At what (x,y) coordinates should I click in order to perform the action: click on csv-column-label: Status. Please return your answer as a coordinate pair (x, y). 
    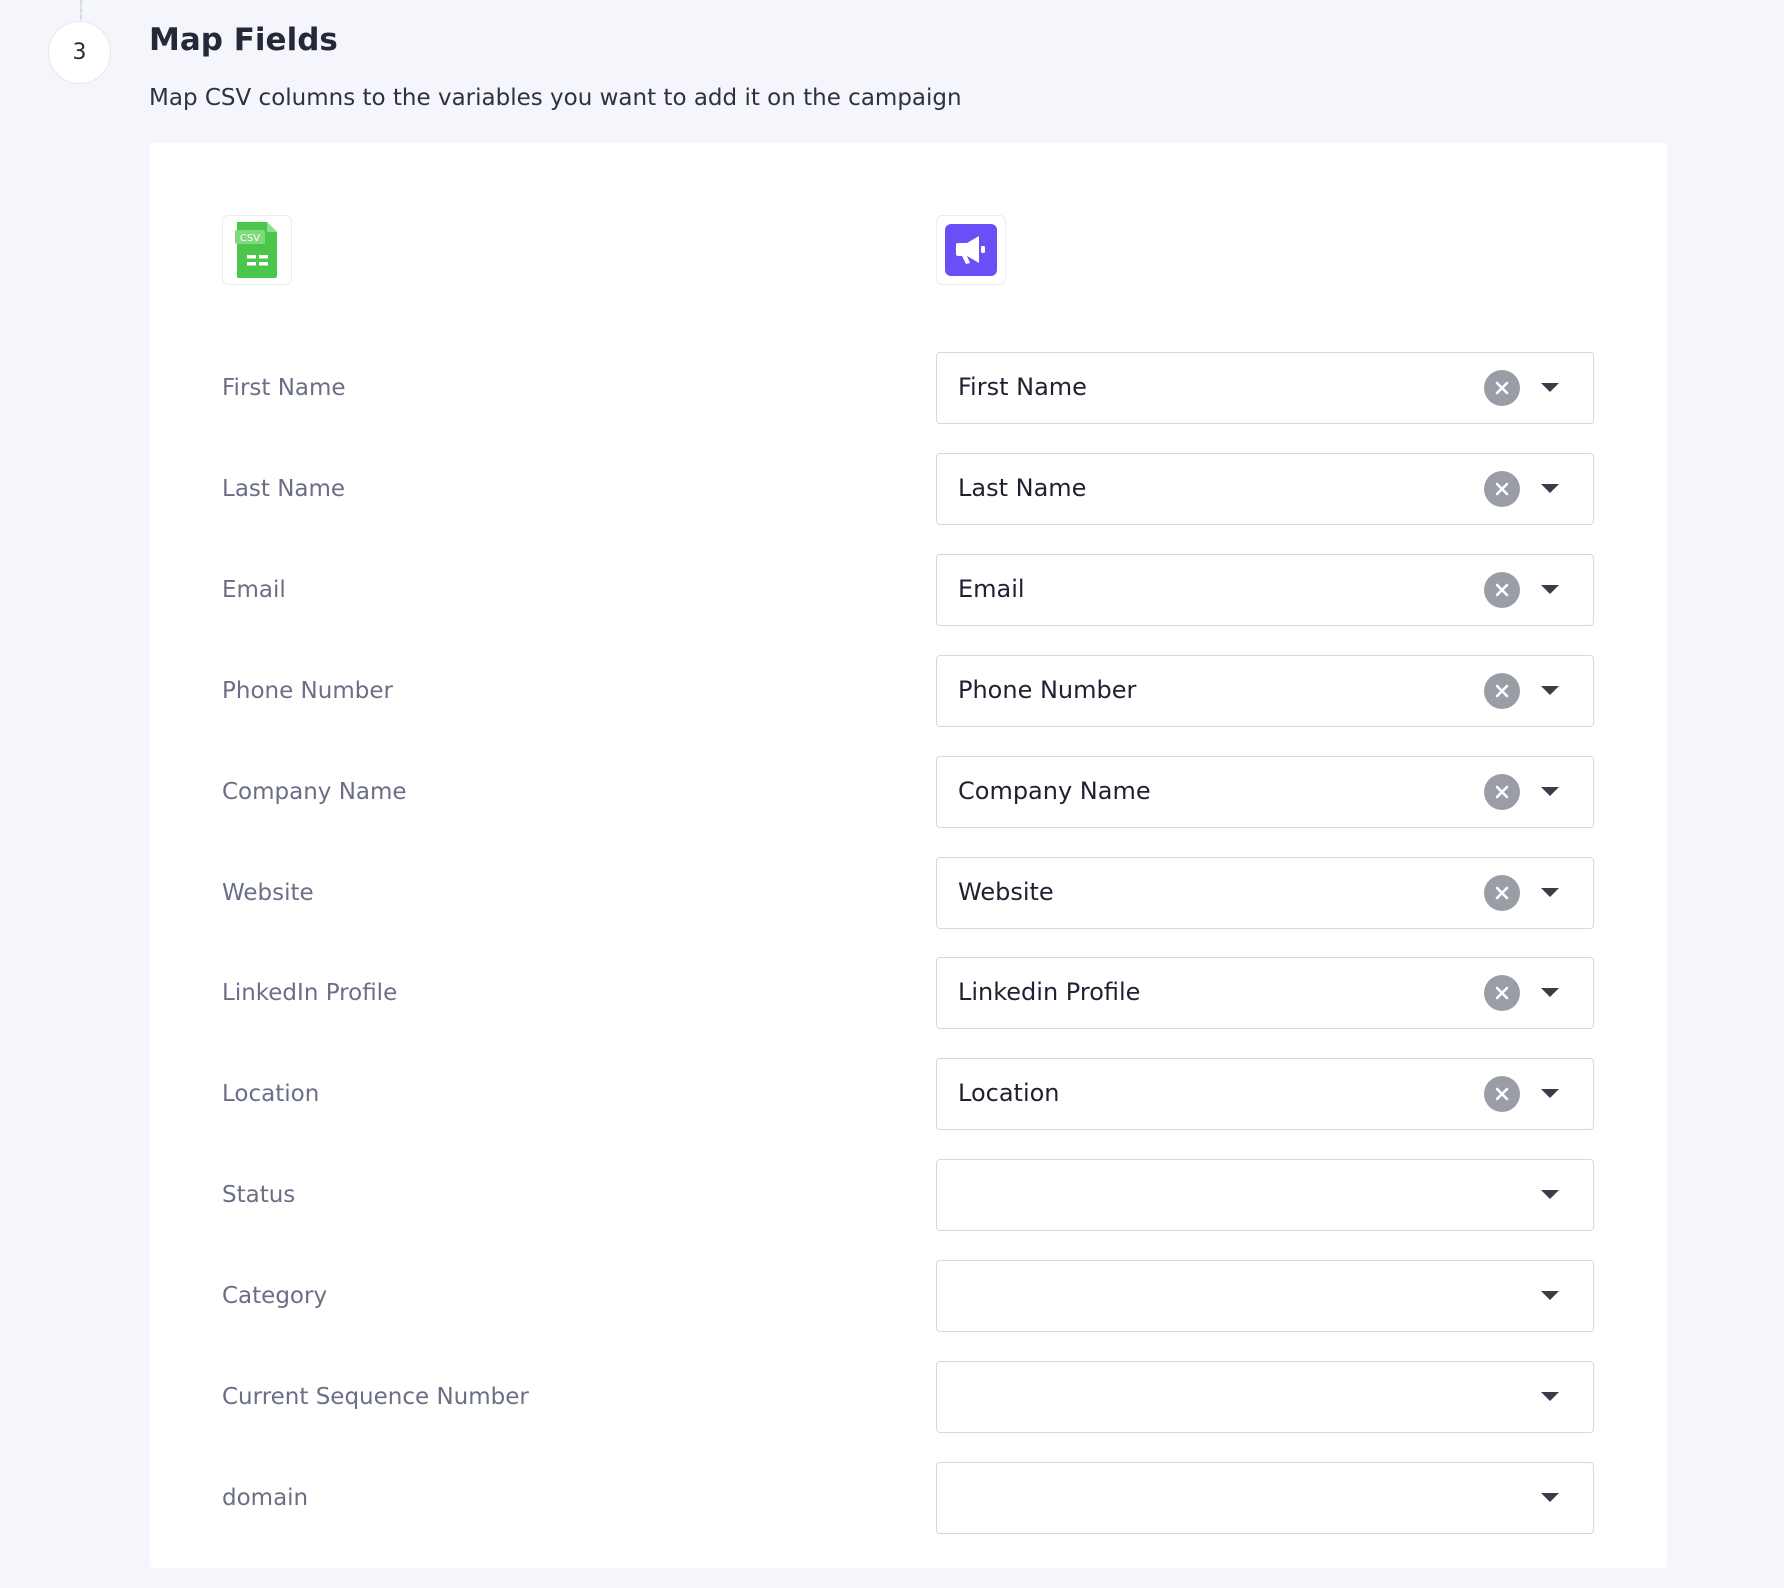
    Looking at the image, I should click on (259, 1195).